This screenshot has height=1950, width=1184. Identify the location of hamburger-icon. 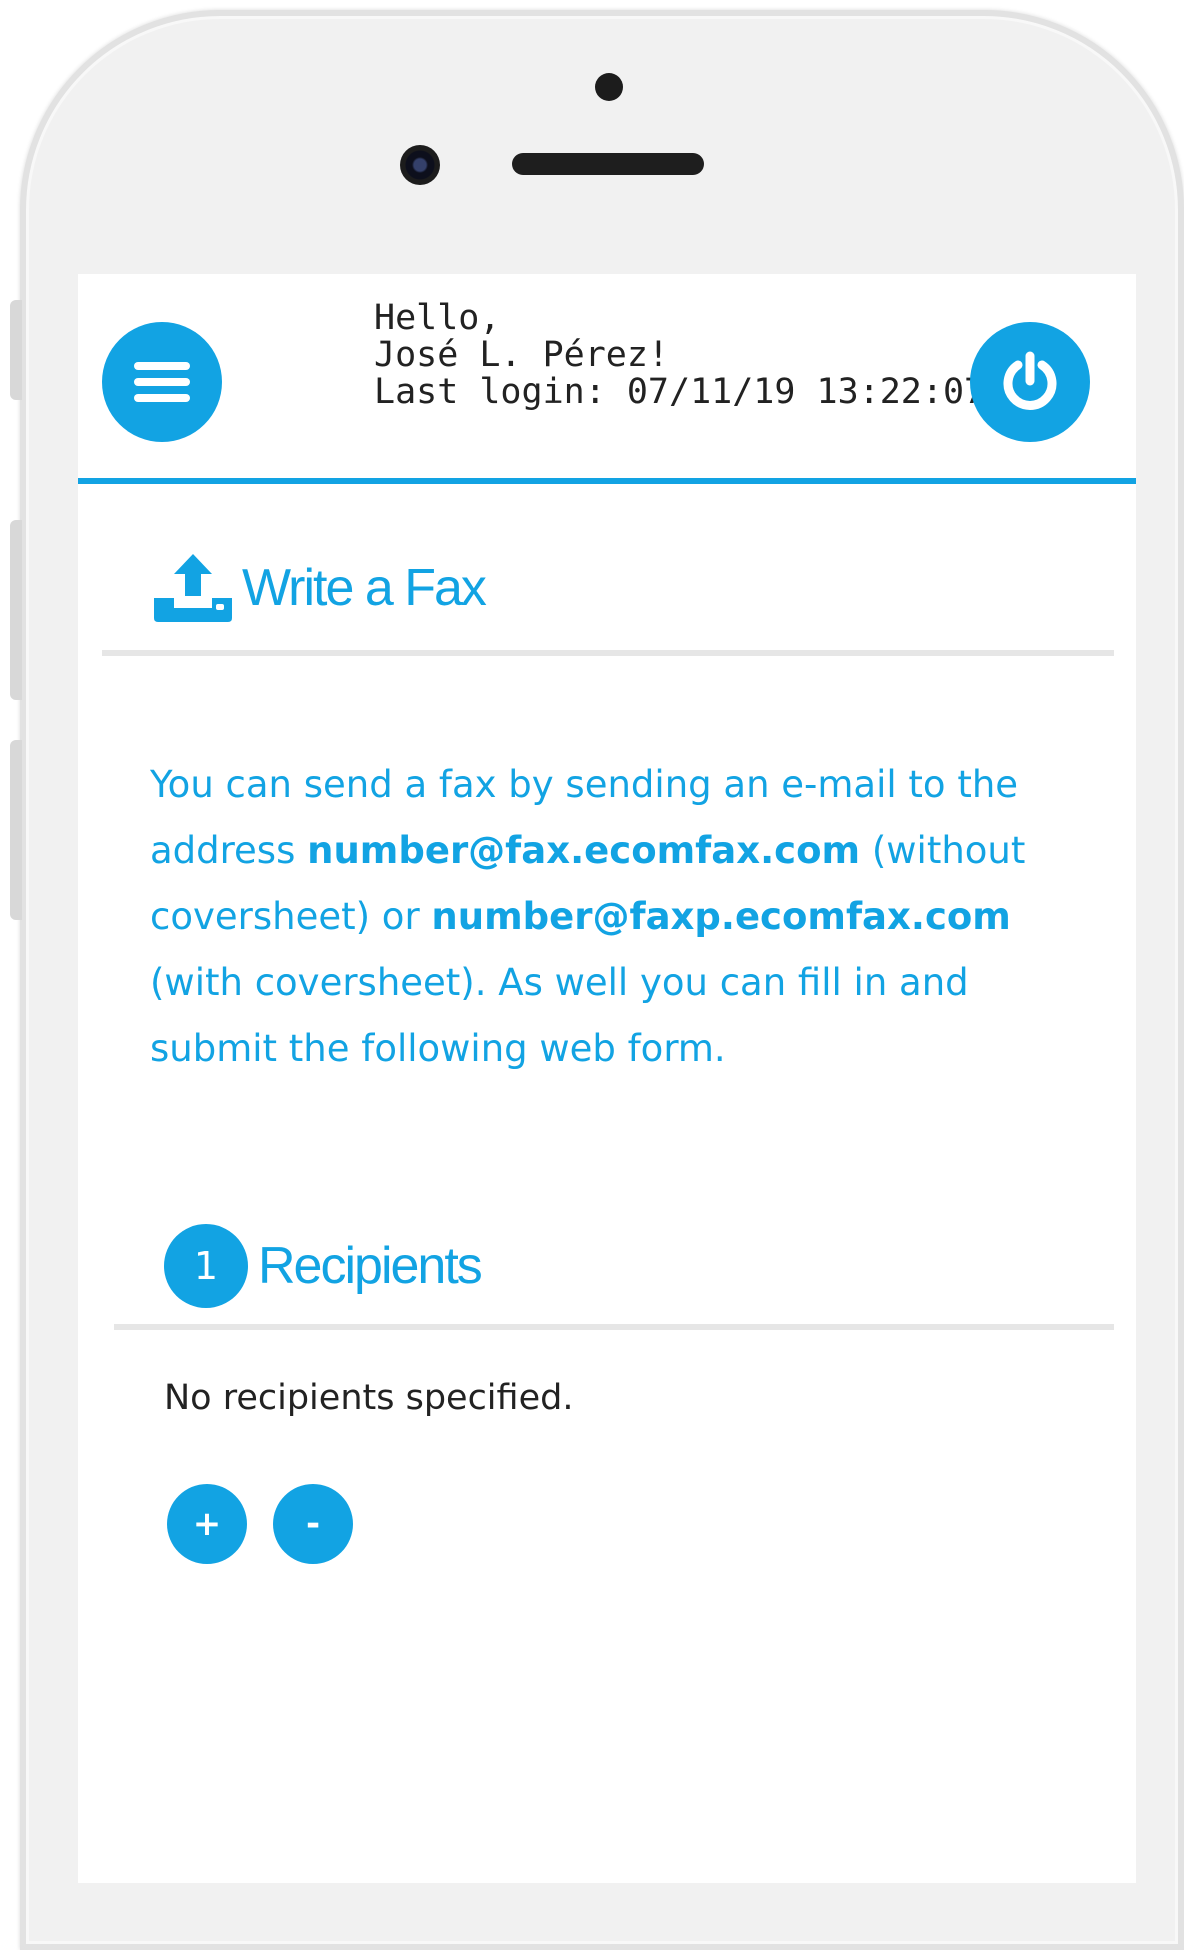
(162, 382).